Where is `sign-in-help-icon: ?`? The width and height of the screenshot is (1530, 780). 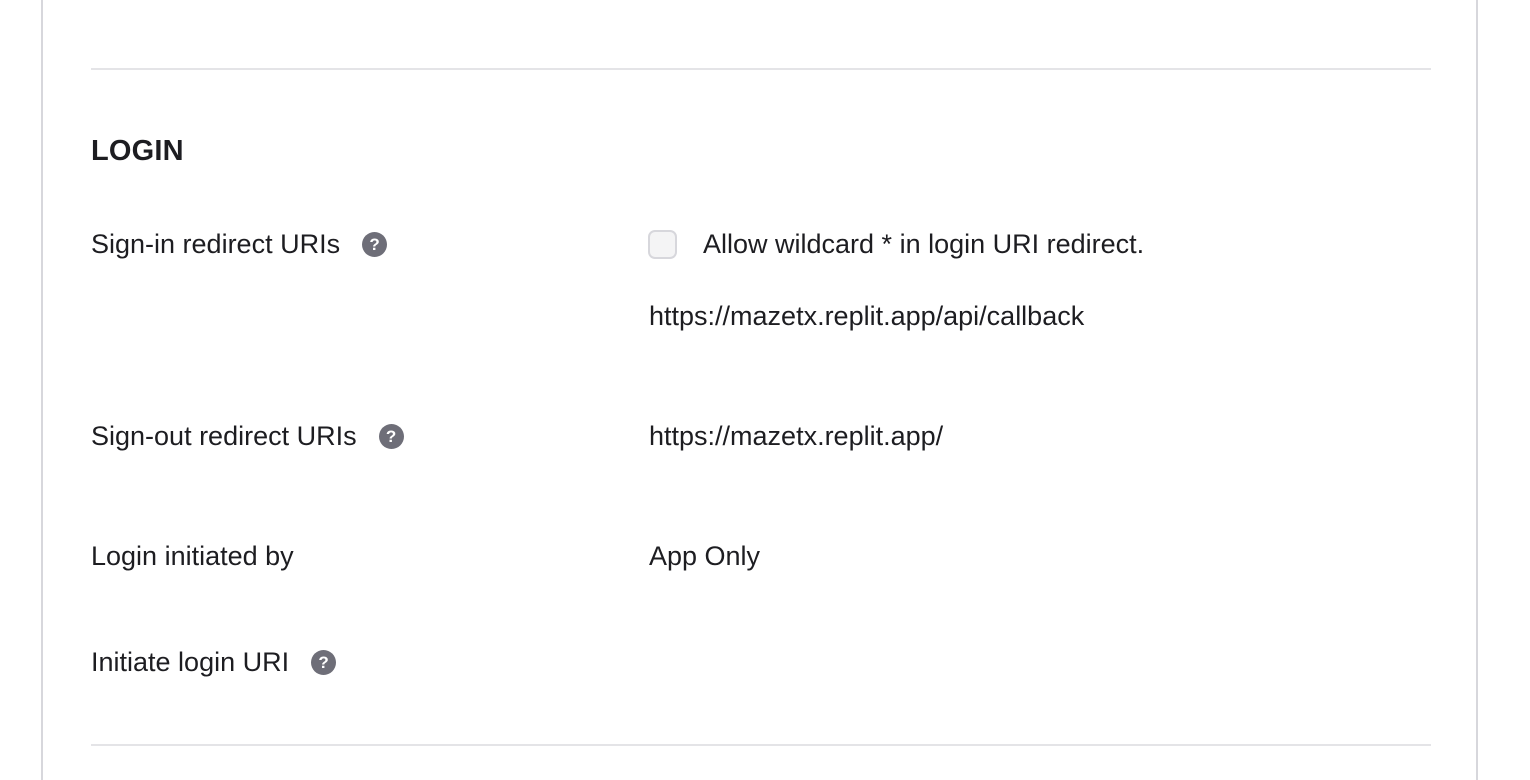 sign-in-help-icon: ? is located at coordinates (375, 244).